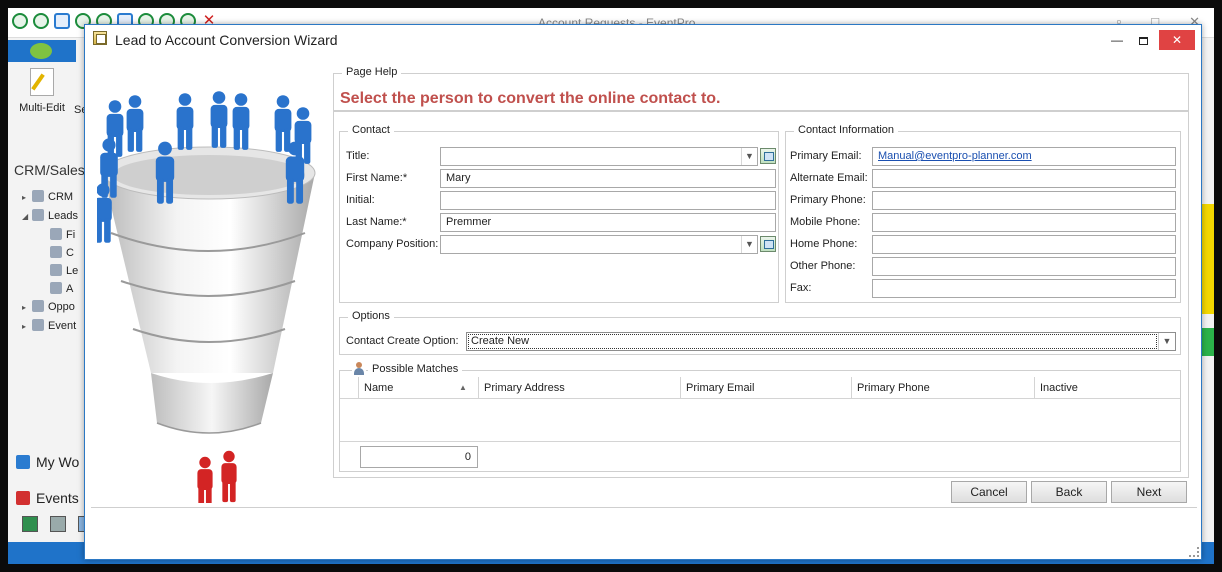 Image resolution: width=1222 pixels, height=572 pixels. Describe the element at coordinates (42, 82) in the screenshot. I see `pencil-icon` at that location.